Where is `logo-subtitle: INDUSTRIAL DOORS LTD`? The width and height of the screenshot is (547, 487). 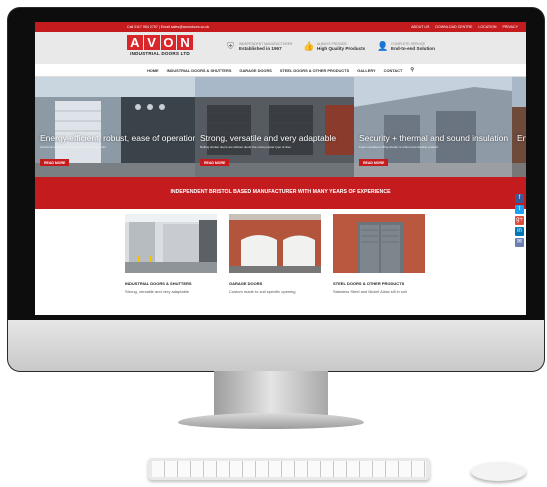 logo-subtitle: INDUSTRIAL DOORS LTD is located at coordinates (160, 53).